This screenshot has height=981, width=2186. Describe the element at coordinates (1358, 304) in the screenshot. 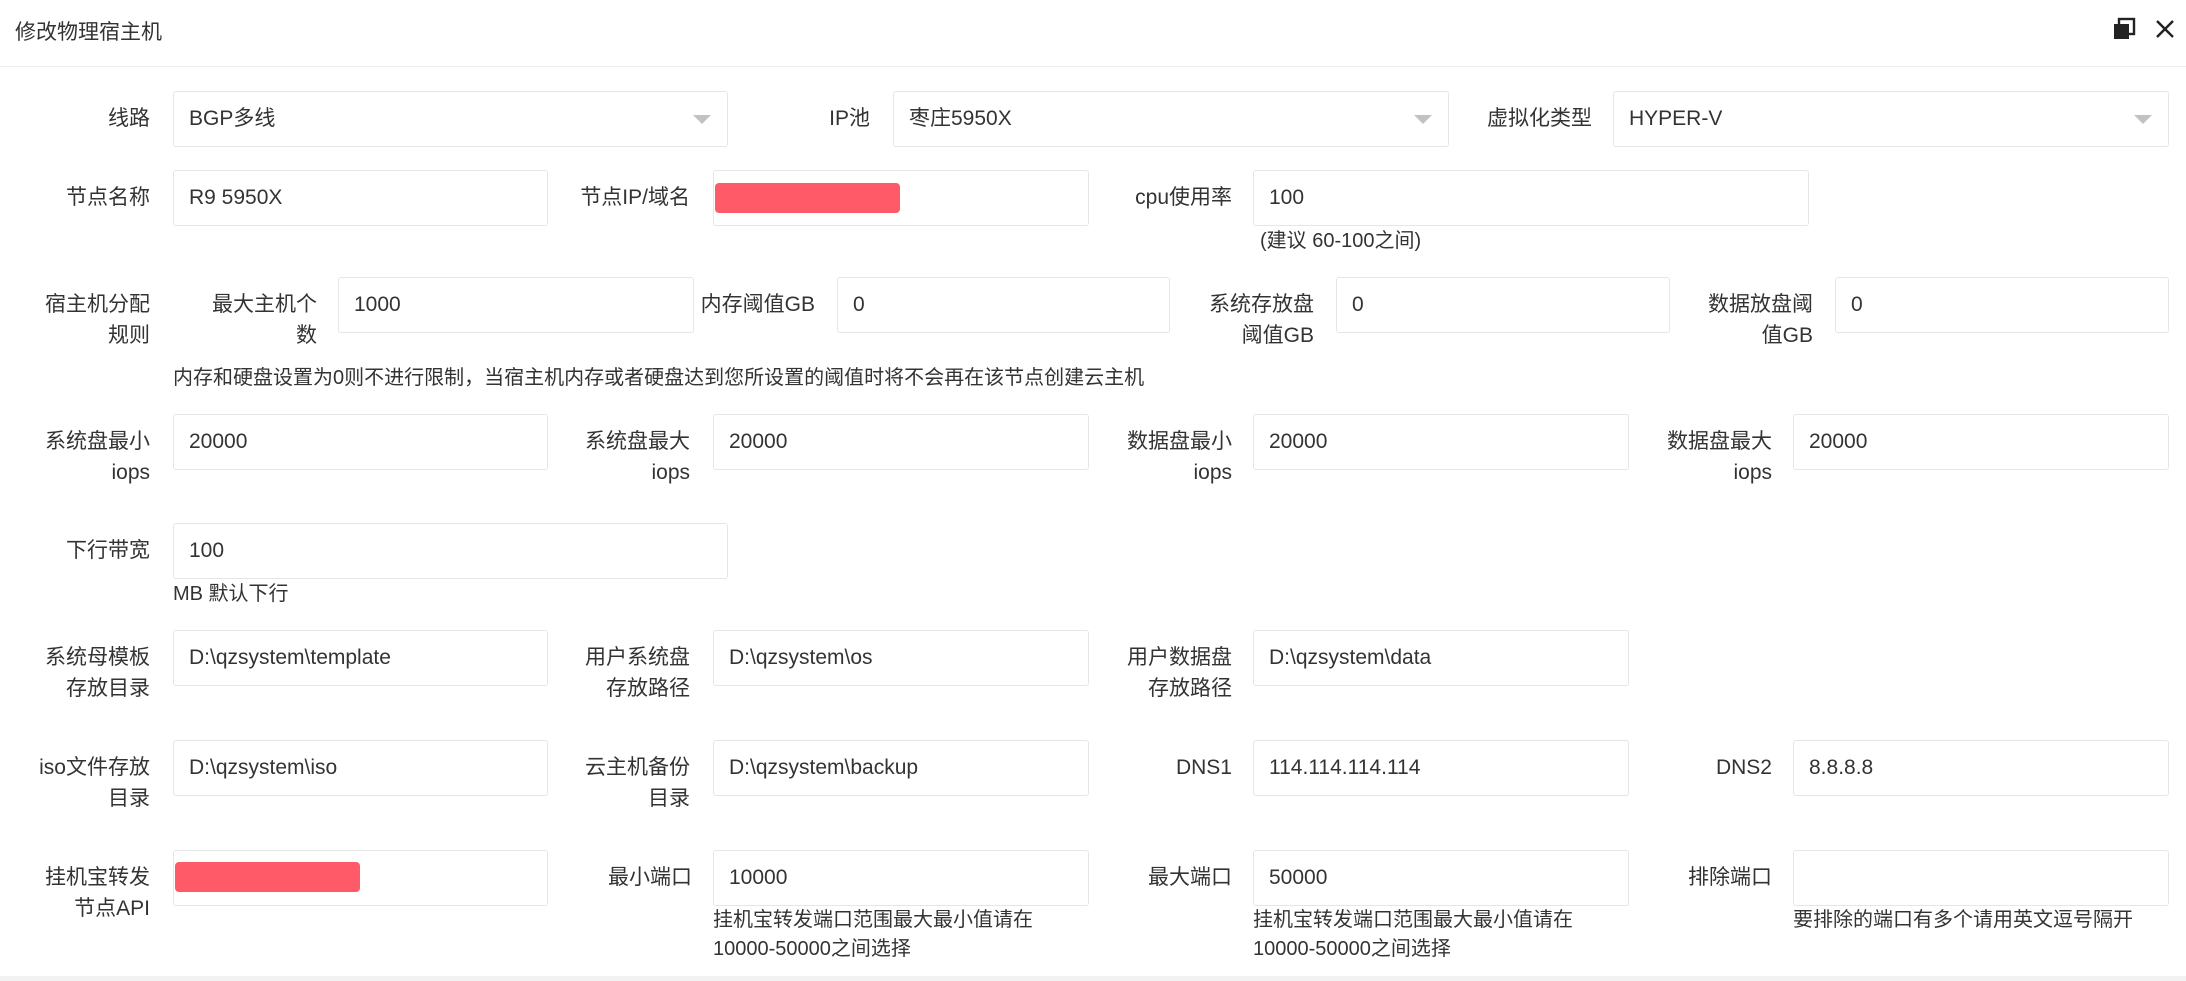

I see `sys-disk-threshold-value: 0` at that location.